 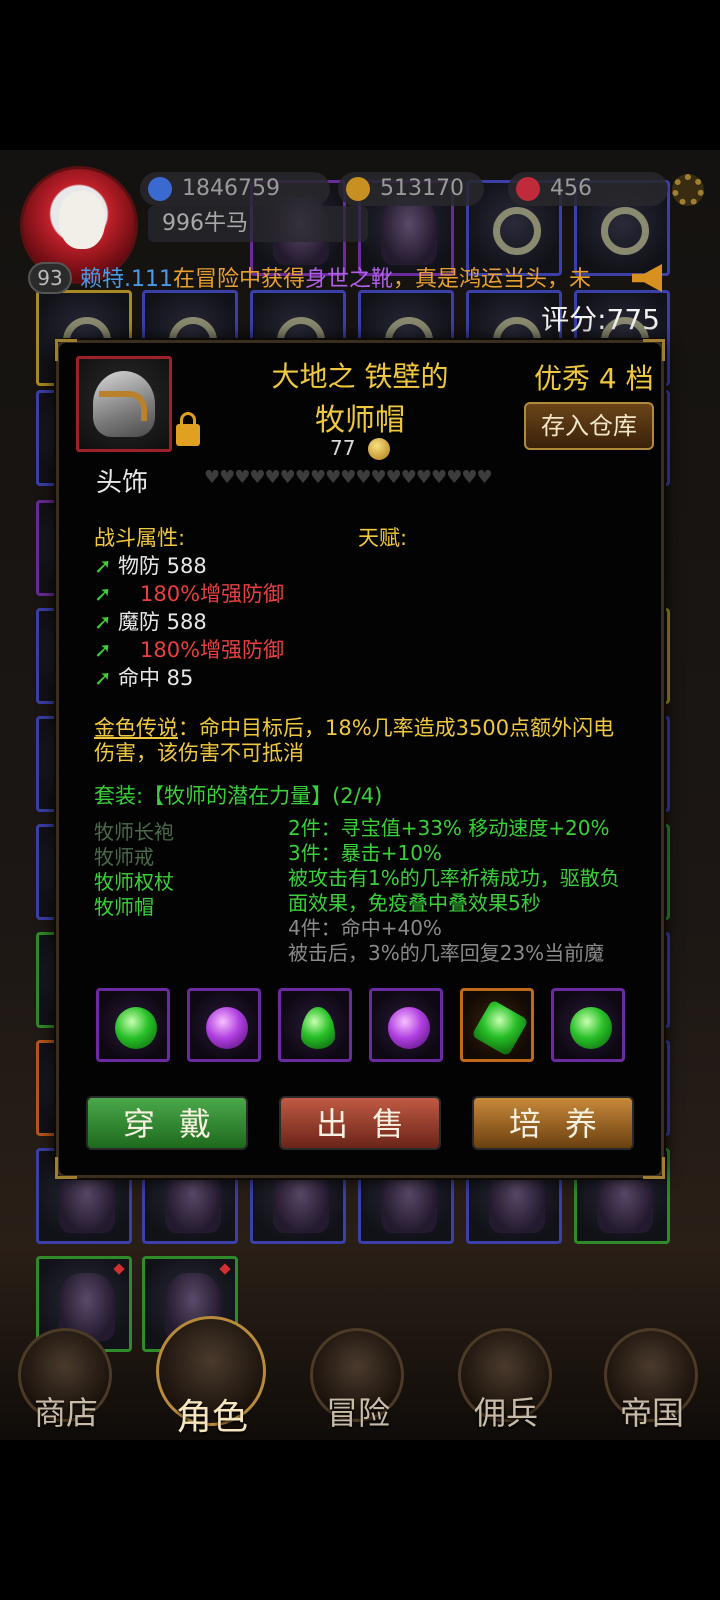 I want to click on currency-blue-gem: 1846759, so click(x=235, y=189).